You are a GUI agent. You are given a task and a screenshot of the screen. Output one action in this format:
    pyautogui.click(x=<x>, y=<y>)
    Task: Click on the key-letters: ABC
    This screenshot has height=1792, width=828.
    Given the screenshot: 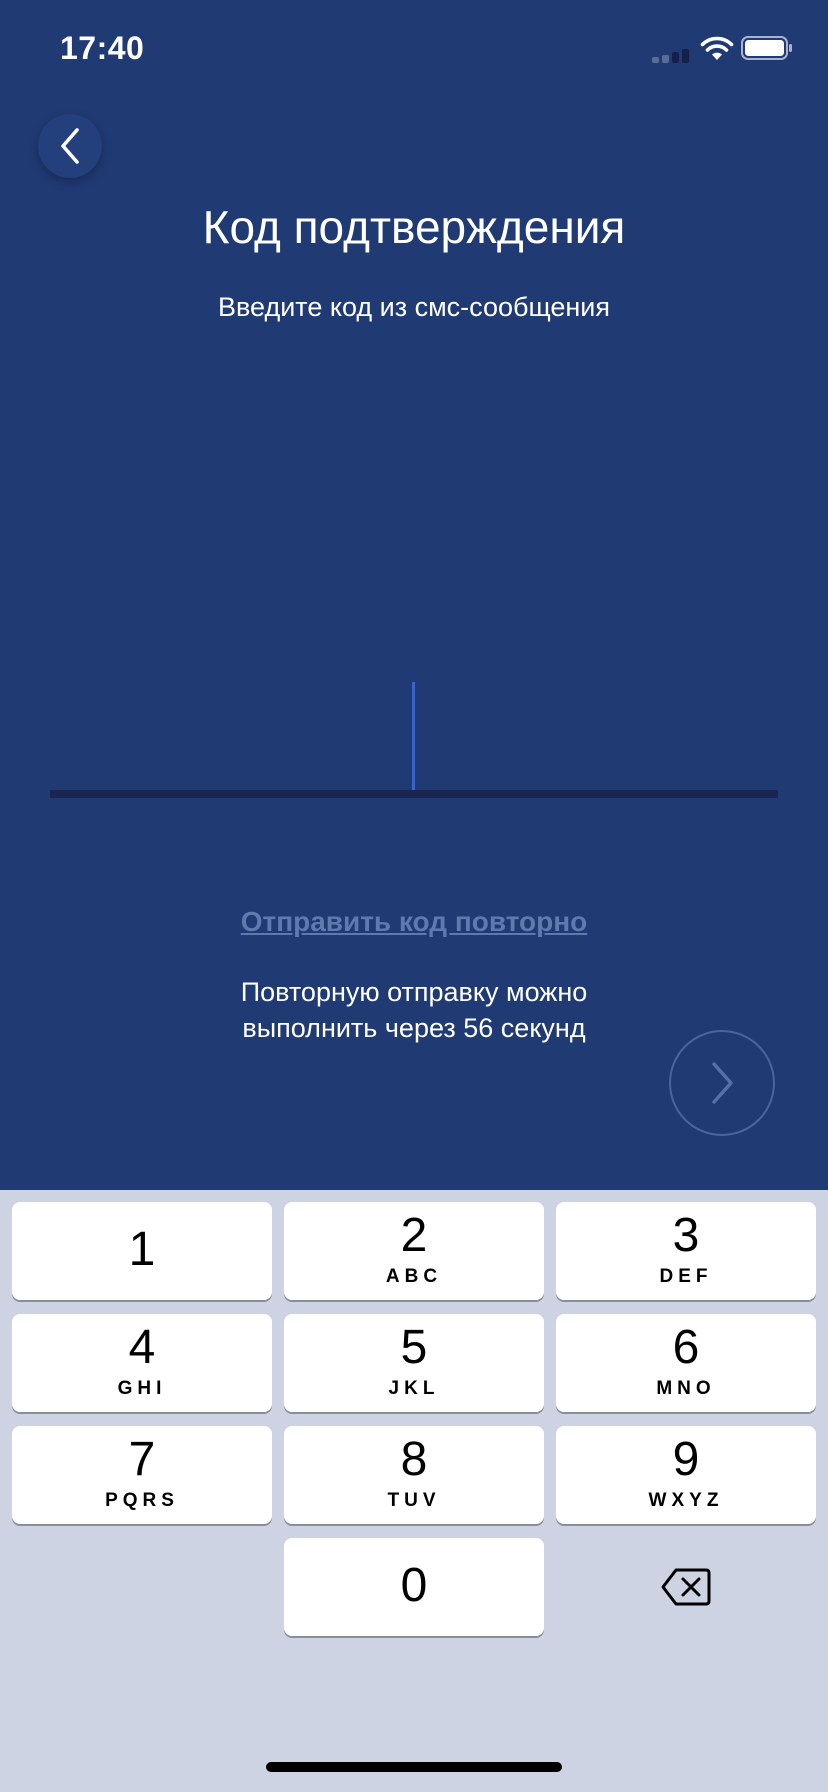 What is the action you would take?
    pyautogui.click(x=414, y=1276)
    